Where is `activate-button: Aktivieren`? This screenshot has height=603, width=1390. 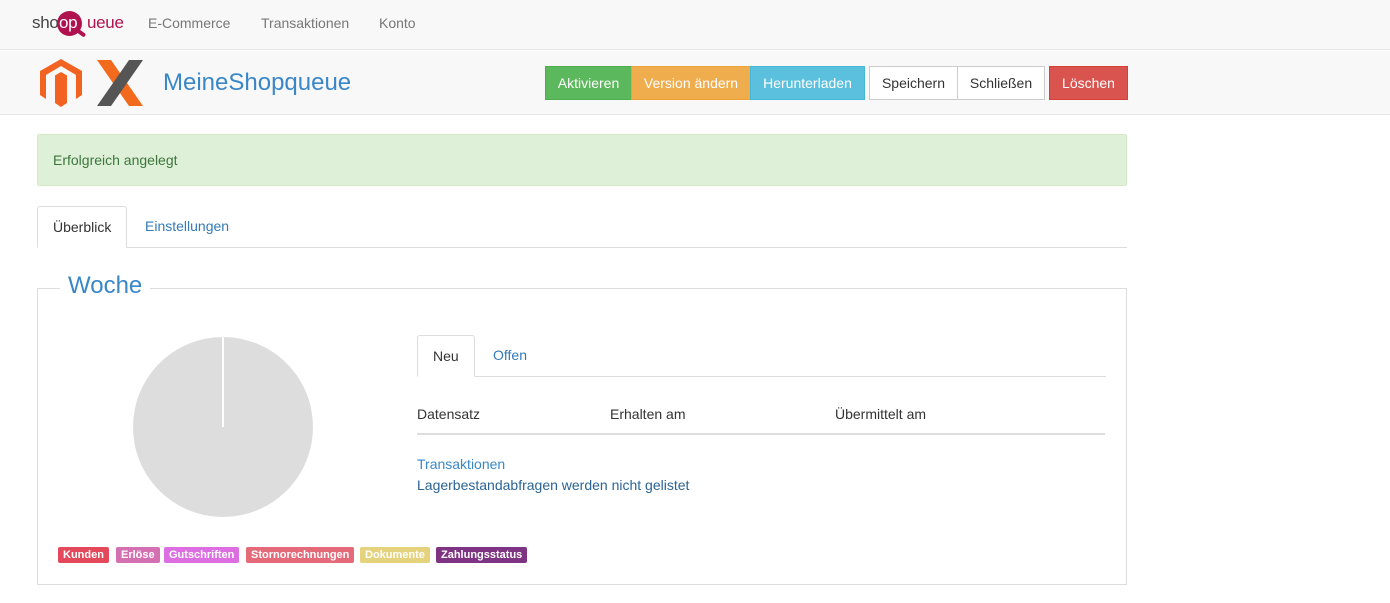 activate-button: Aktivieren is located at coordinates (588, 83).